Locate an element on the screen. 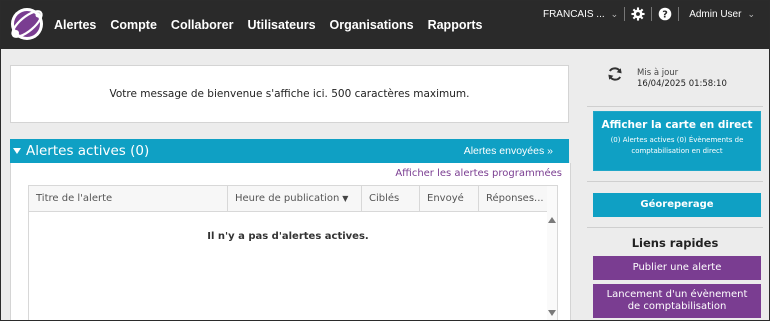 Image resolution: width=770 pixels, height=321 pixels. column-header-title: Titre de l'alerte is located at coordinates (128, 198).